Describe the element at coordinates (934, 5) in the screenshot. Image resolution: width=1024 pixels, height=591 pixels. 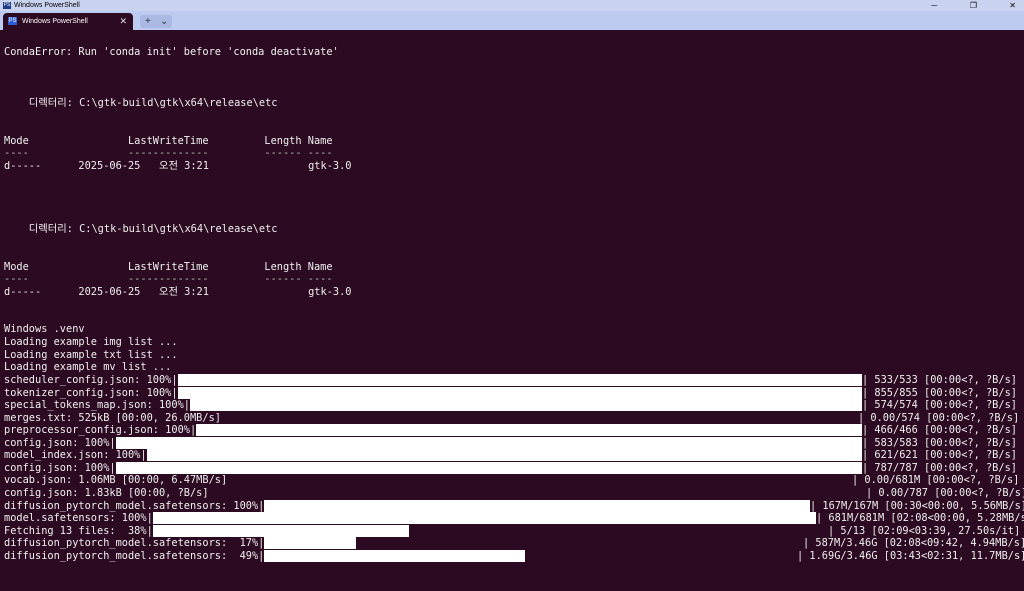
I see `minimize-button: ─` at that location.